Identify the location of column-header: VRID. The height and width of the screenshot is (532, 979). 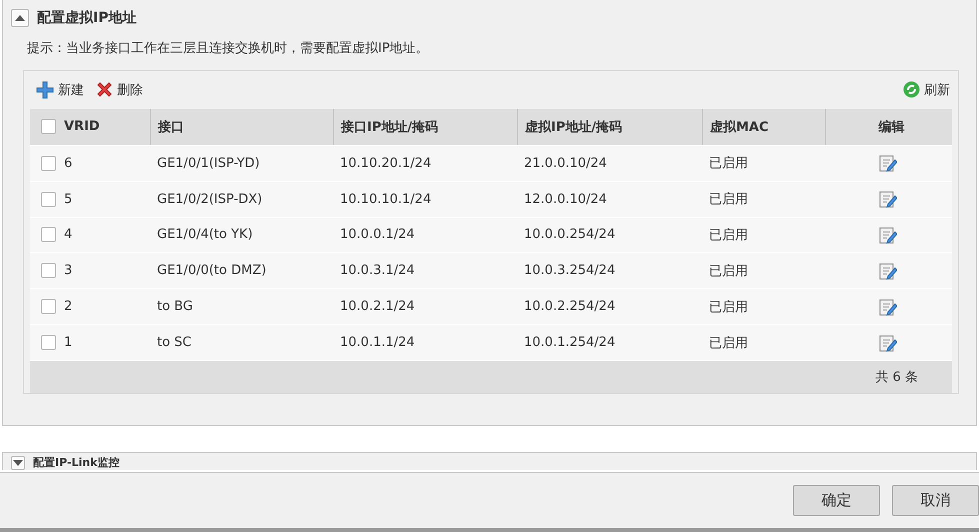
(82, 126).